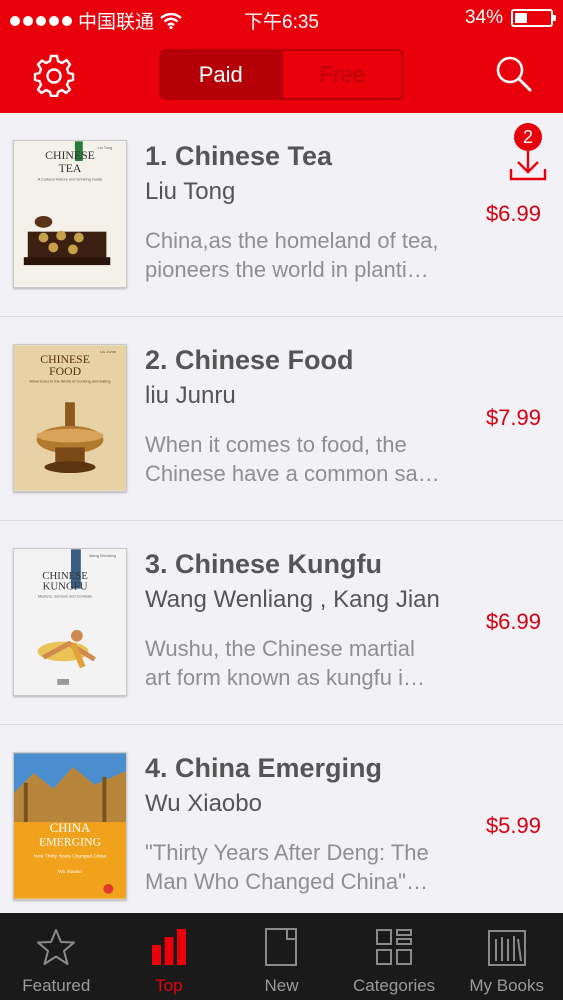 Image resolution: width=563 pixels, height=1000 pixels. I want to click on tab-label: New, so click(281, 985).